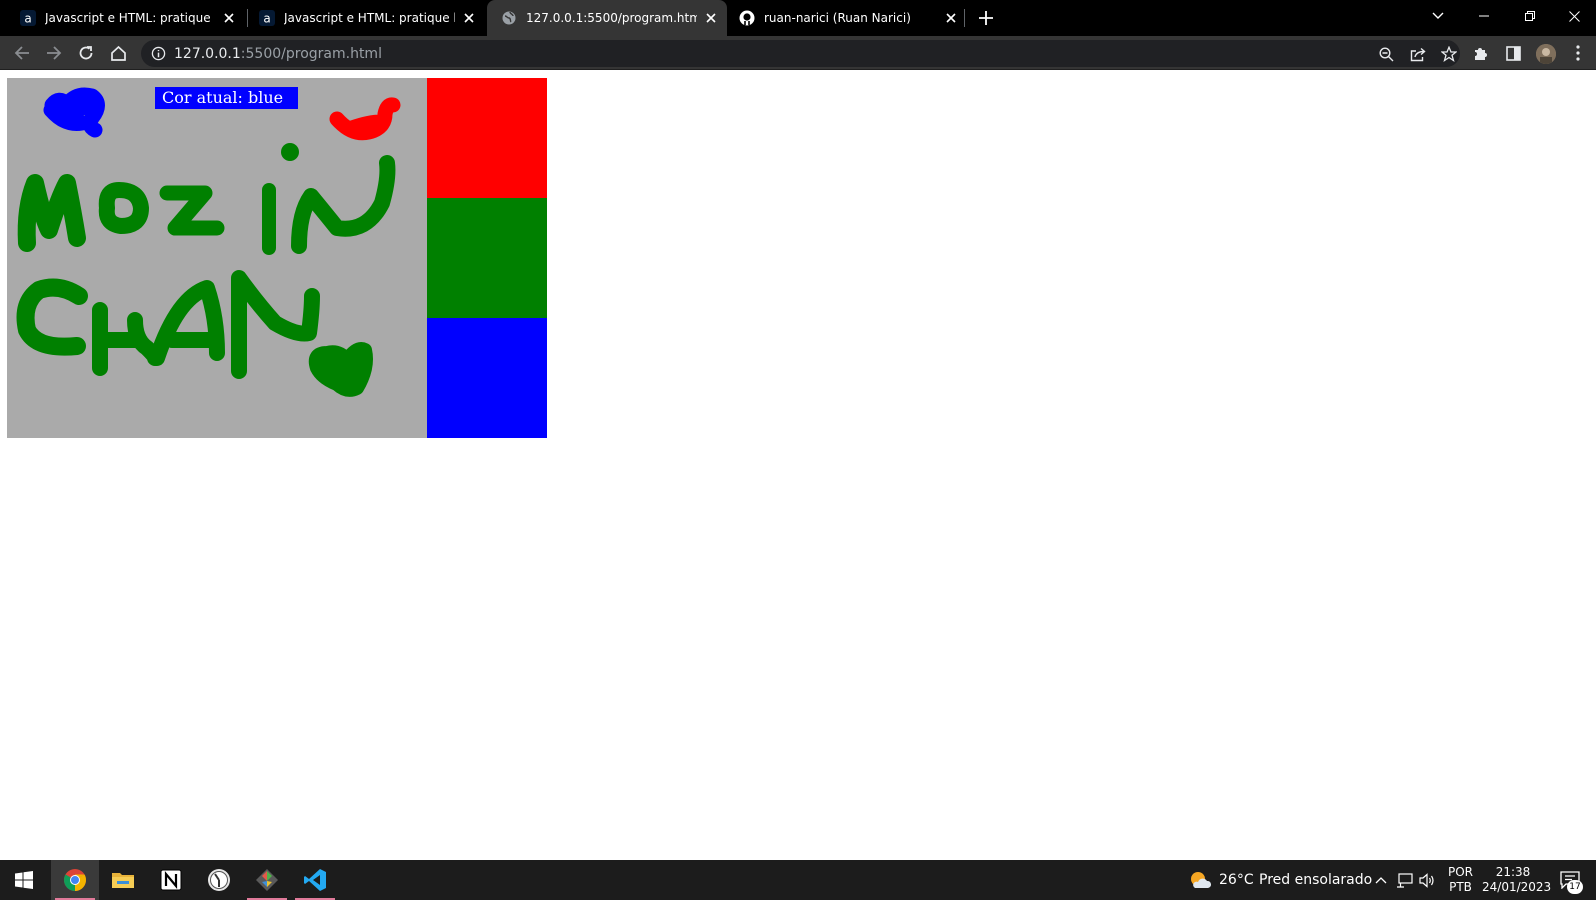 The width and height of the screenshot is (1596, 900). What do you see at coordinates (747, 18) in the screenshot?
I see `github-icon` at bounding box center [747, 18].